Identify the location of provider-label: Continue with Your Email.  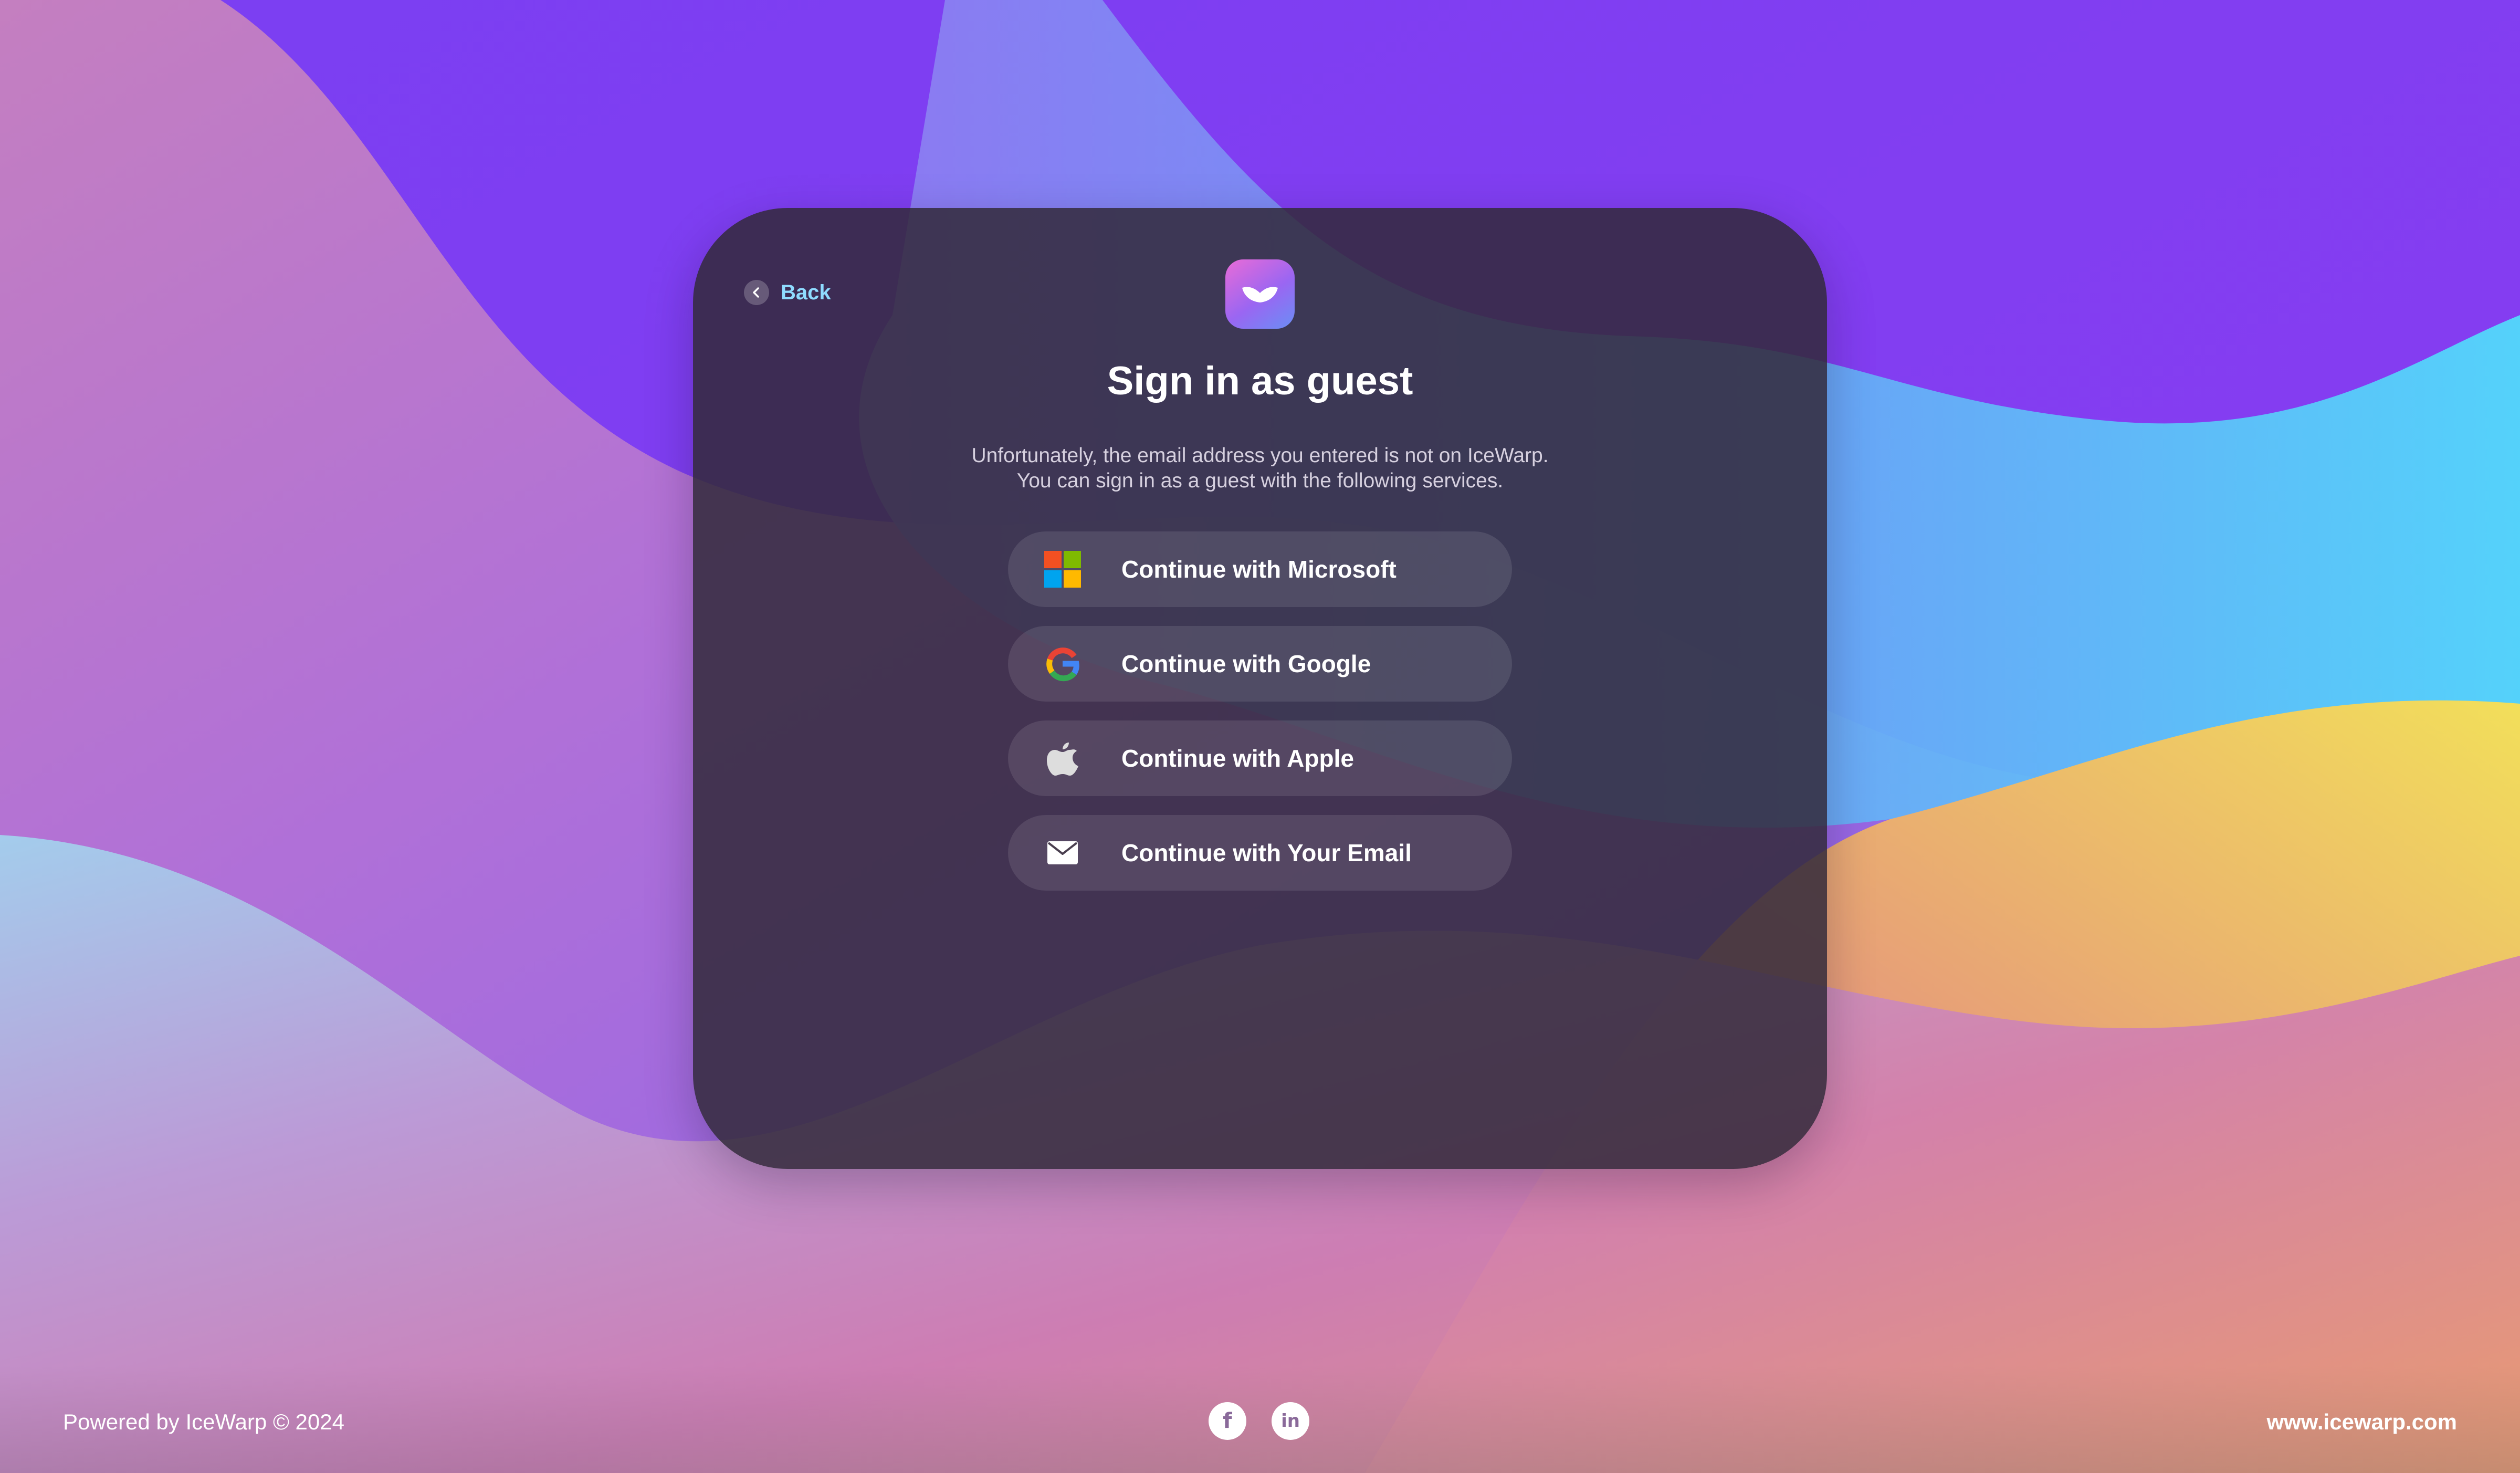
(1266, 852).